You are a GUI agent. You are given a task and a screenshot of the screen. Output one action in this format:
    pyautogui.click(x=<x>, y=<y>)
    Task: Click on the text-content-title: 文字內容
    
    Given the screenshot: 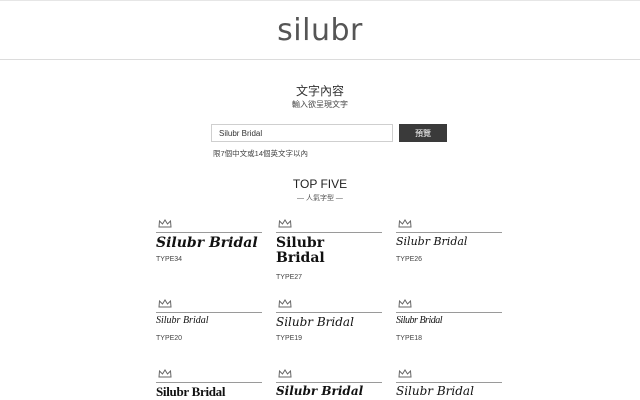 What is the action you would take?
    pyautogui.click(x=319, y=91)
    